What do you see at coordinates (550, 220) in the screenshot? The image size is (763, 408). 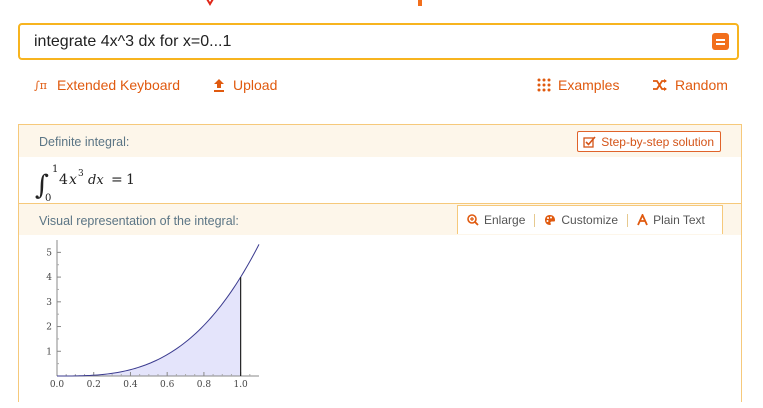 I see `palette-icon` at bounding box center [550, 220].